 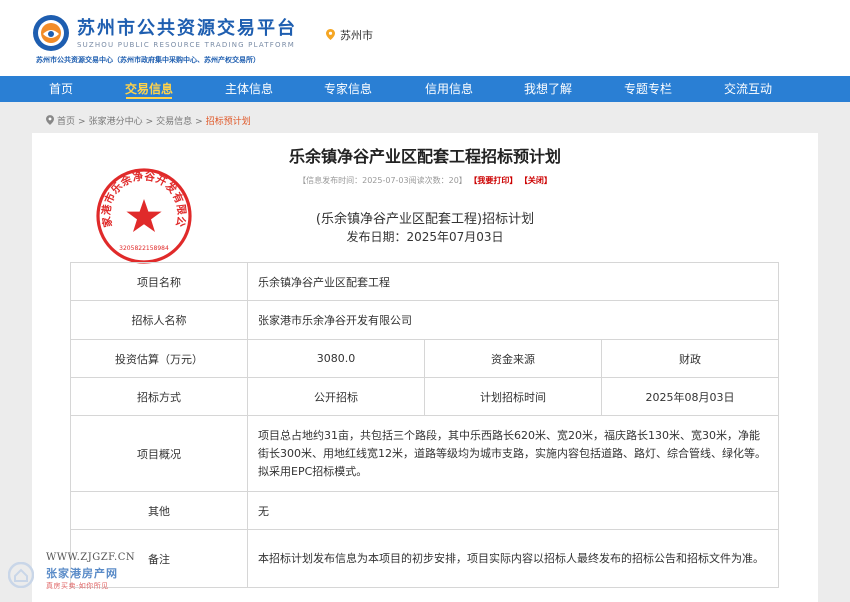 I want to click on nav-item-trading-info: 交易信息, so click(x=149, y=89).